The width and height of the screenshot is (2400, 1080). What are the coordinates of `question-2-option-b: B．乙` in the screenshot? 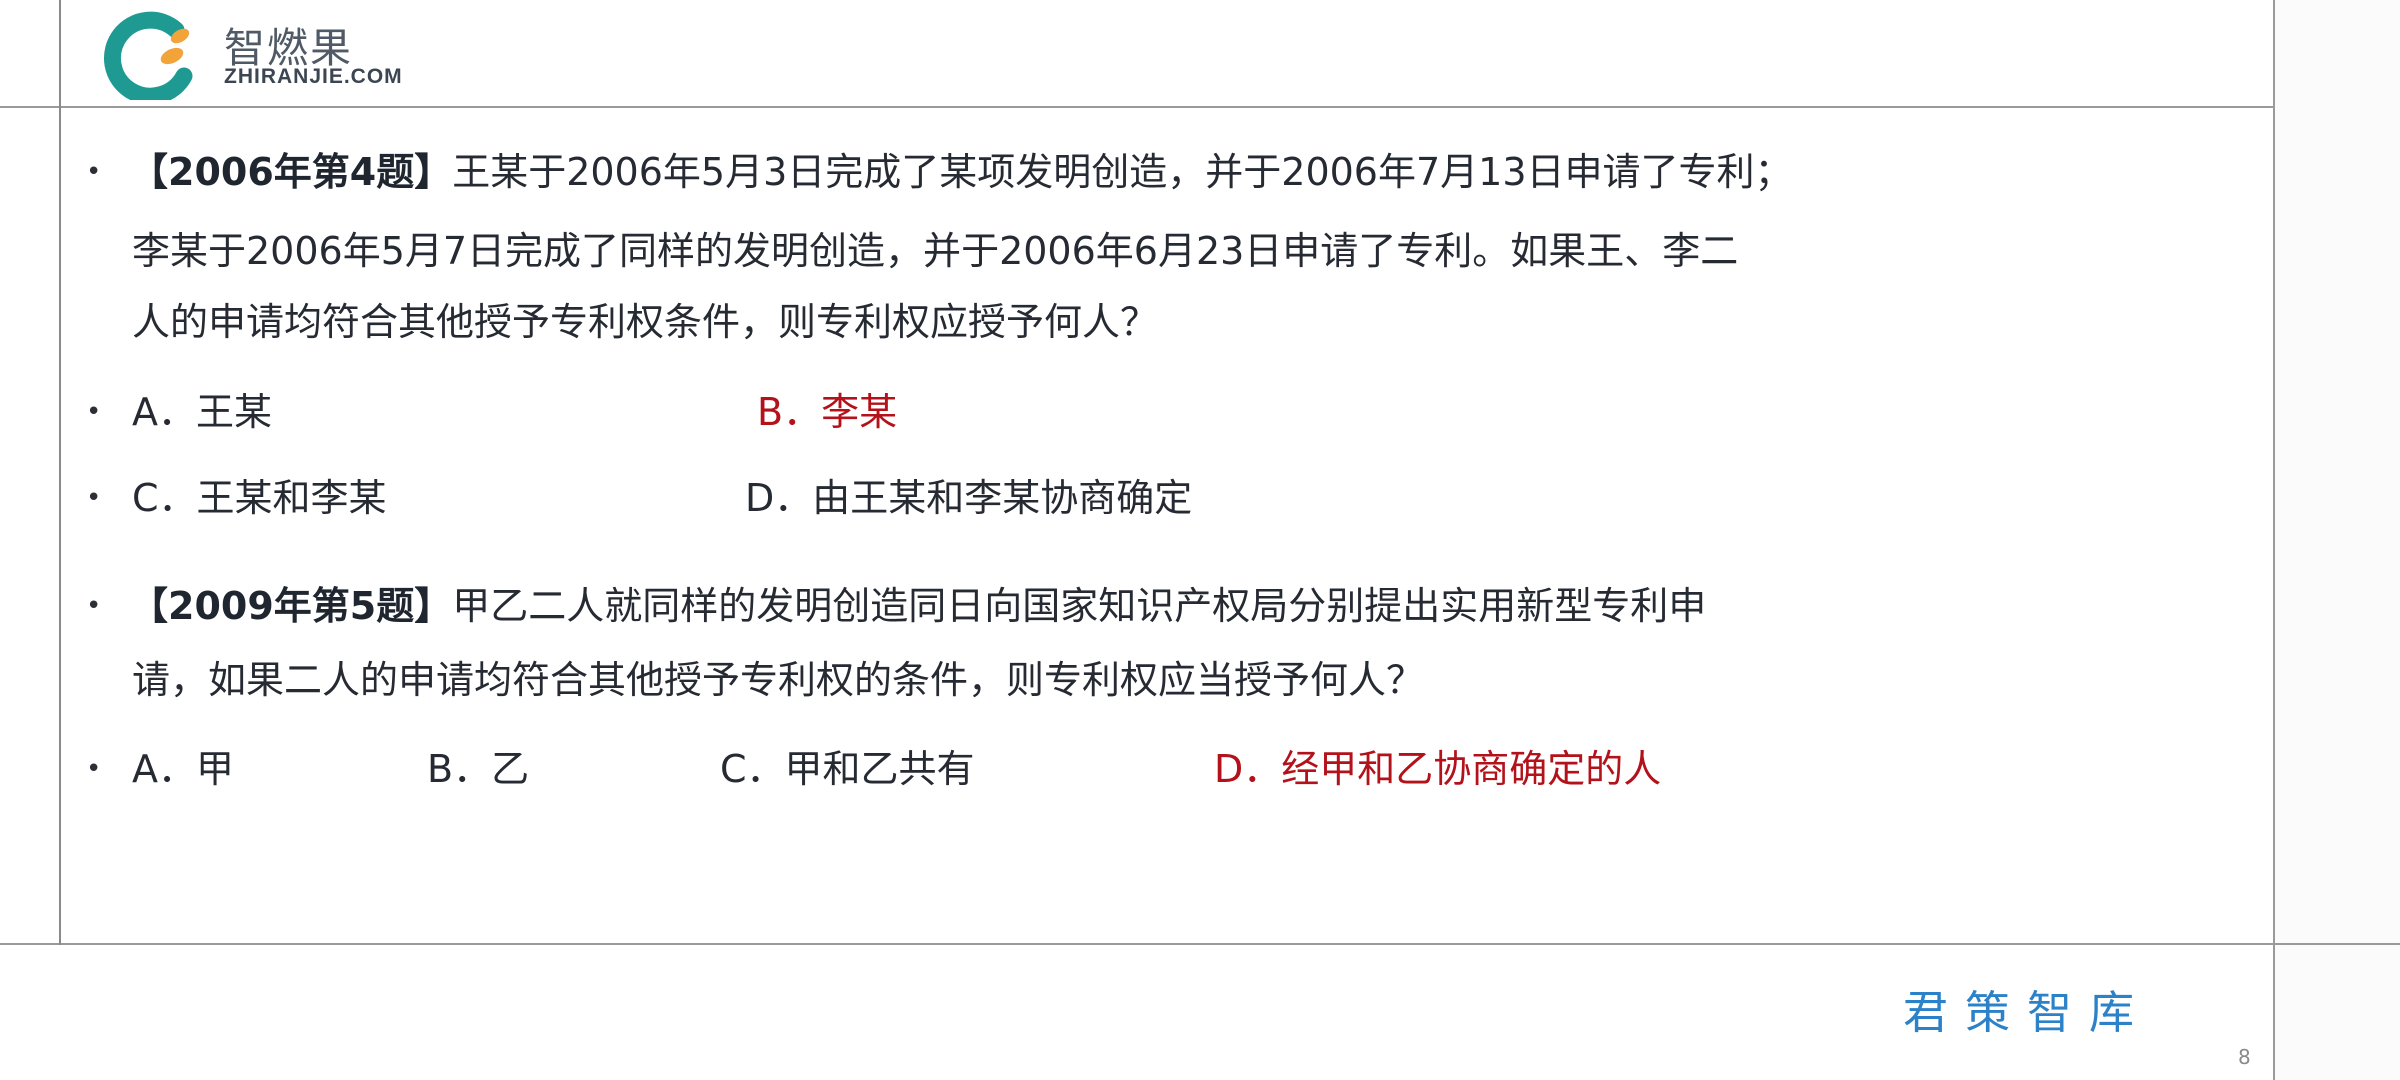 It's located at (478, 769).